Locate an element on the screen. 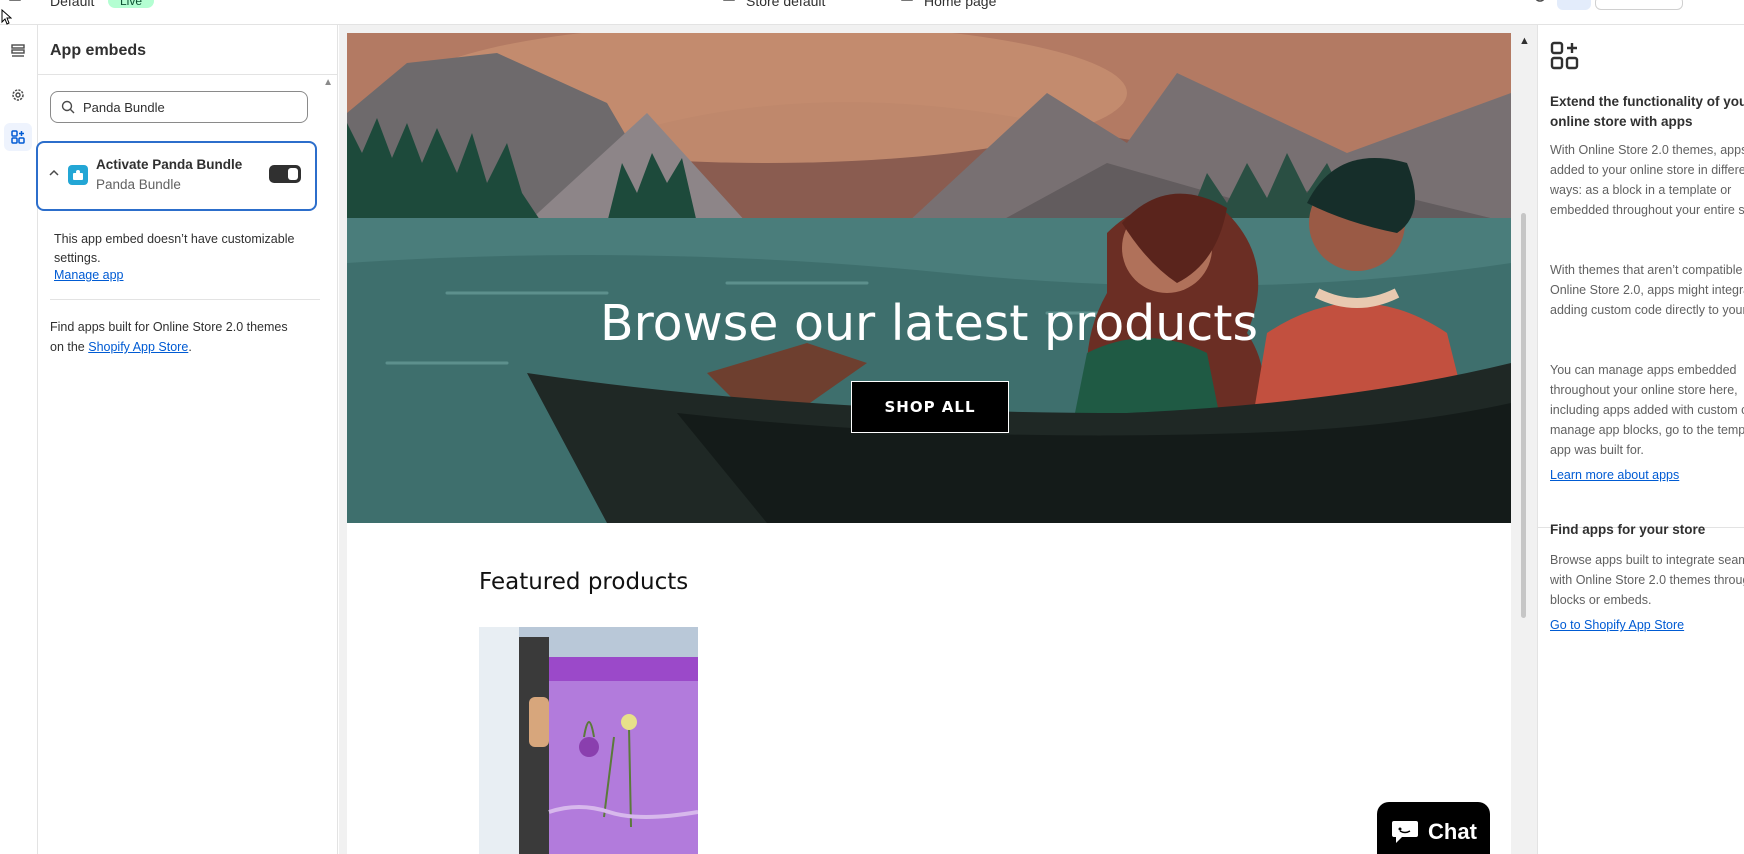 This screenshot has height=854, width=1744. rail-sections-button is located at coordinates (18, 51).